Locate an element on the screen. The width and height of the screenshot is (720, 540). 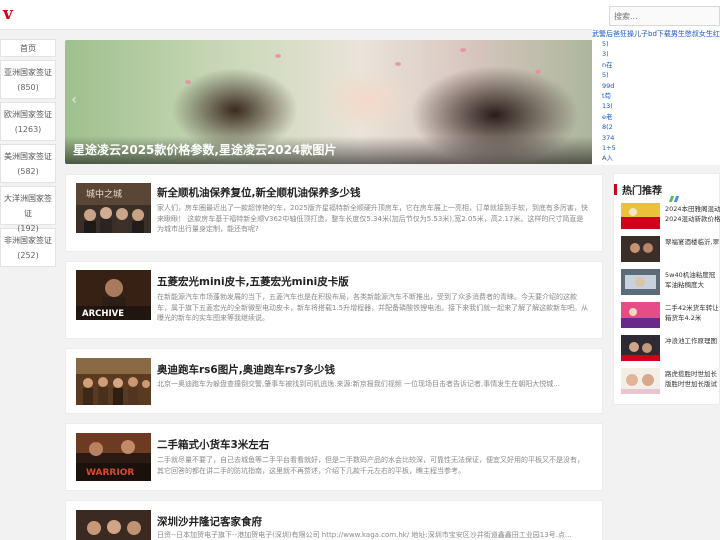
thumbnail-caption: ARCHIVE is located at coordinates (103, 314).